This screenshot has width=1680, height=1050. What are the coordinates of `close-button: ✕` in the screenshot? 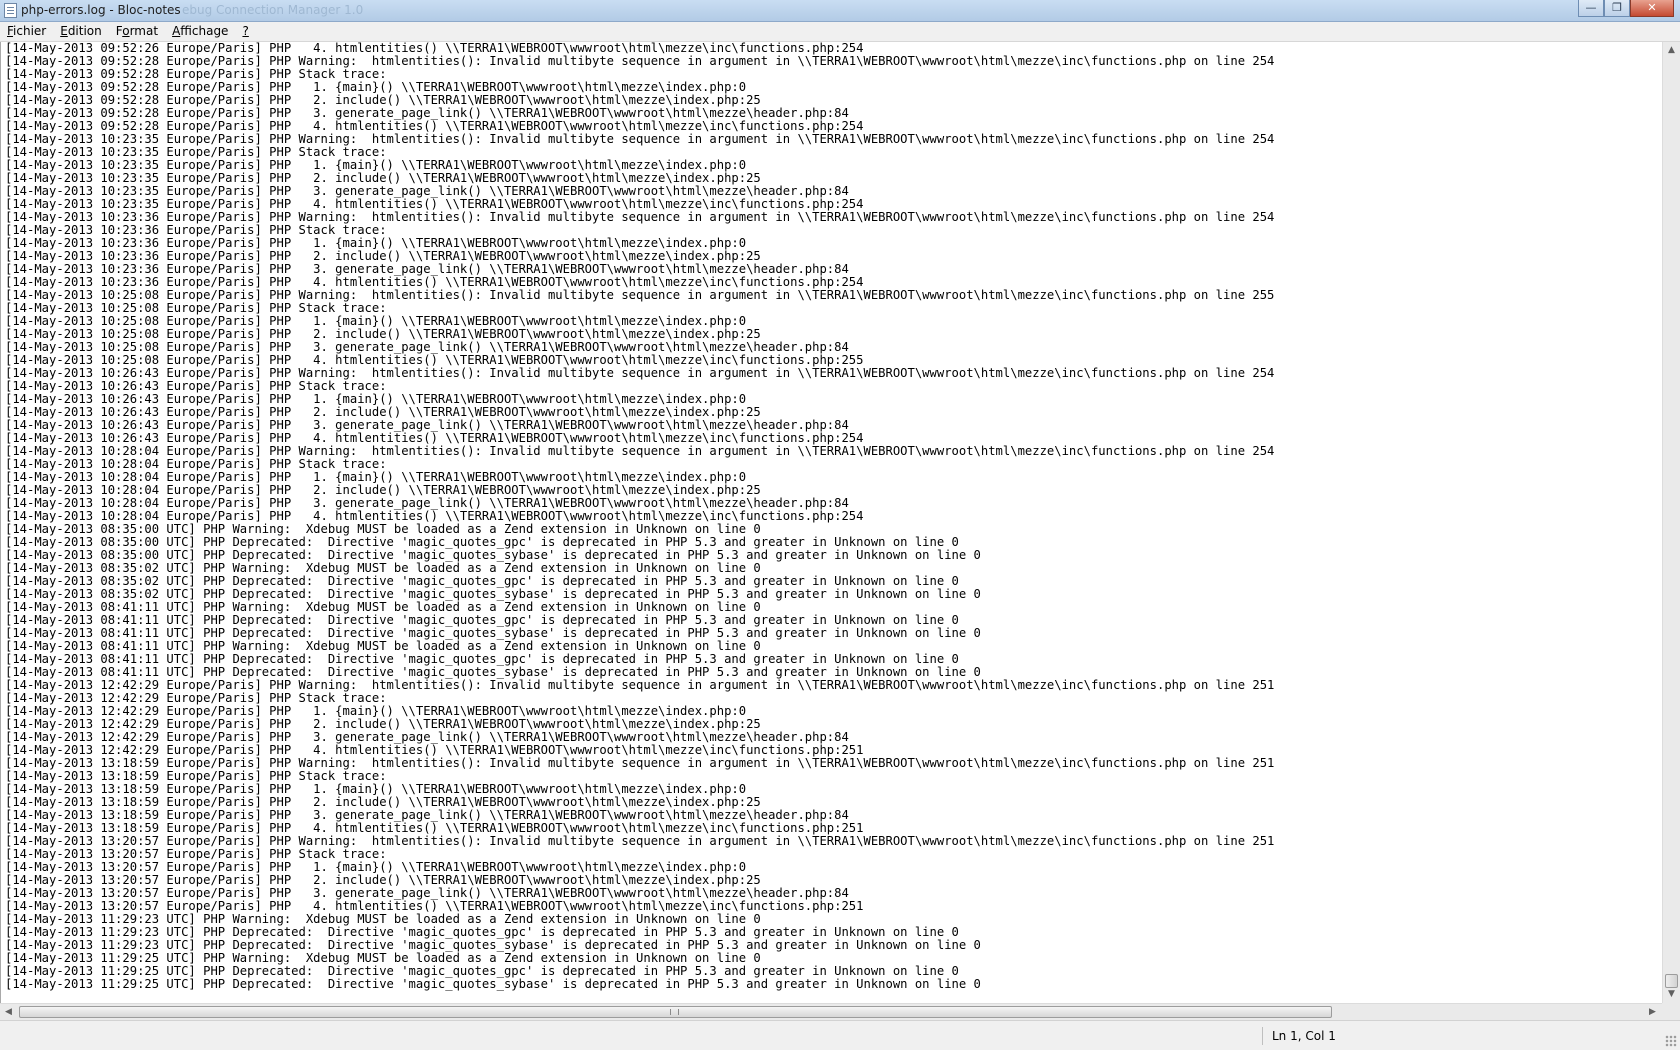 It's located at (1652, 8).